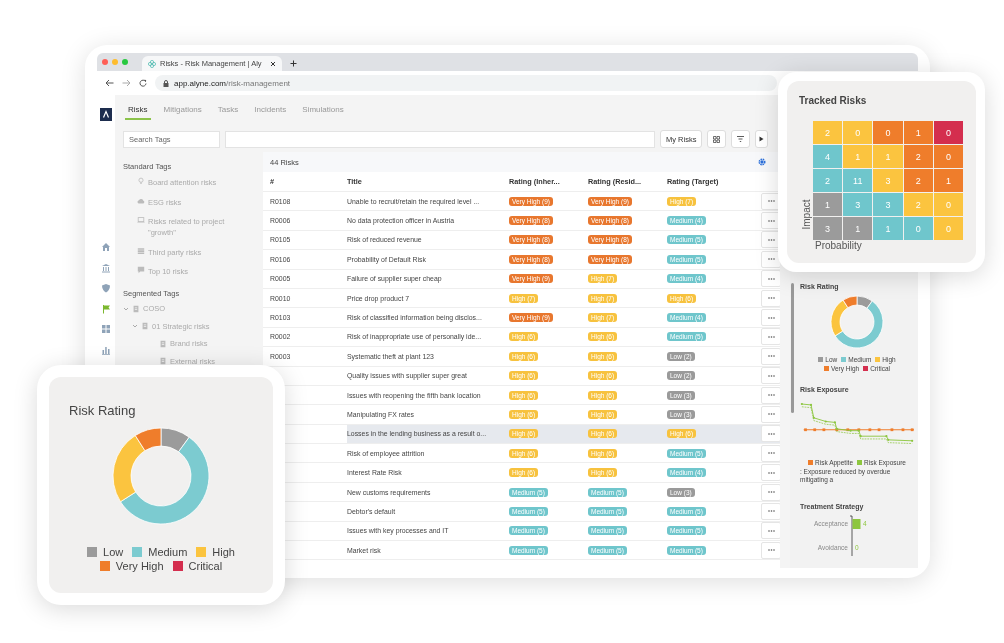 This screenshot has width=1004, height=643. Describe the element at coordinates (270, 112) in the screenshot. I see `tab: Incidents` at that location.